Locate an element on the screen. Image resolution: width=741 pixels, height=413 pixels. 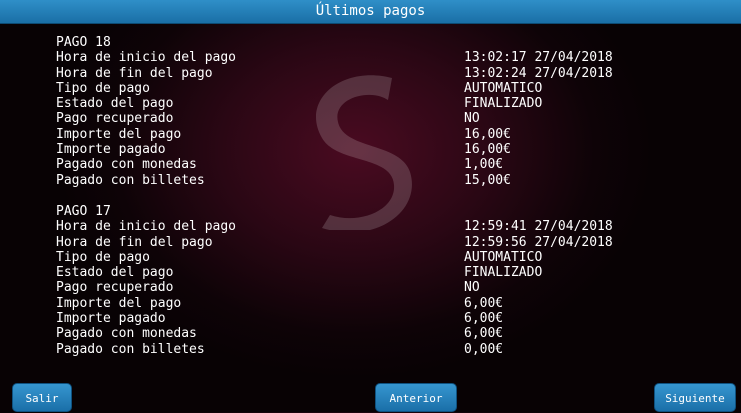
payment-row: Hora de fin del pago 12:59:56 27/04/2018 is located at coordinates (376, 242).